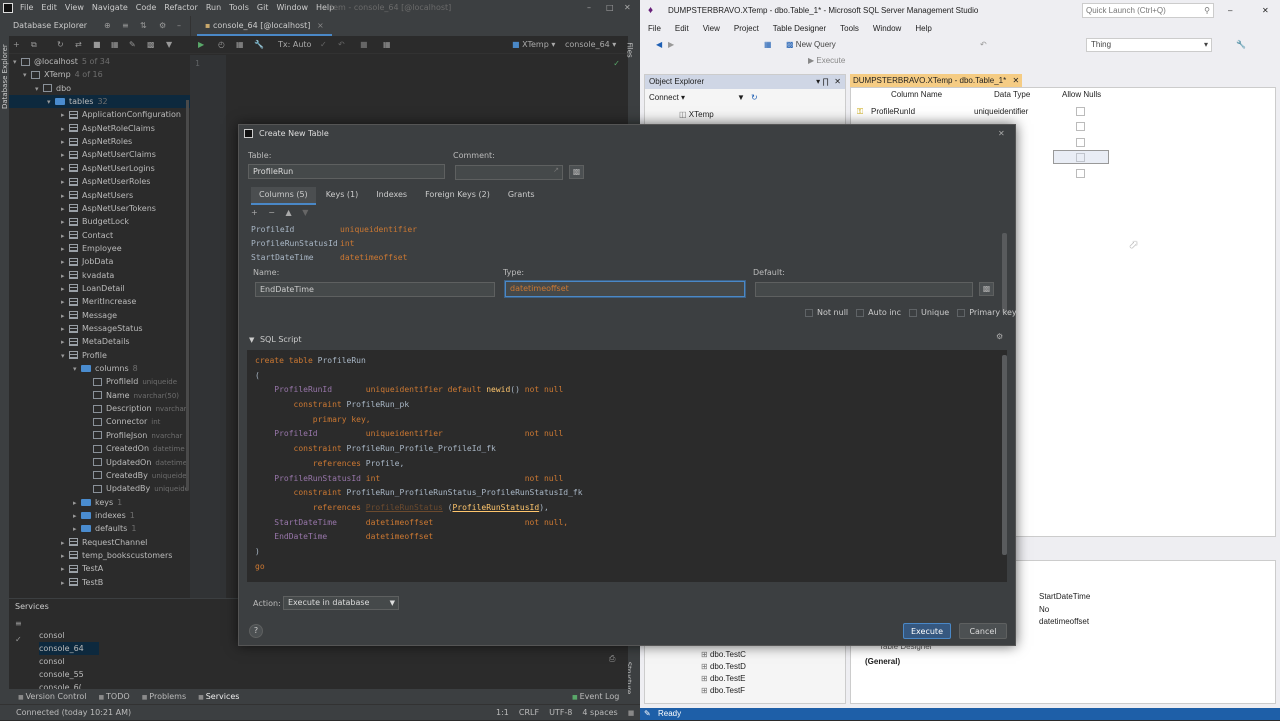 This screenshot has height=721, width=1280. What do you see at coordinates (630, 49) in the screenshot?
I see `files-tab: Files` at bounding box center [630, 49].